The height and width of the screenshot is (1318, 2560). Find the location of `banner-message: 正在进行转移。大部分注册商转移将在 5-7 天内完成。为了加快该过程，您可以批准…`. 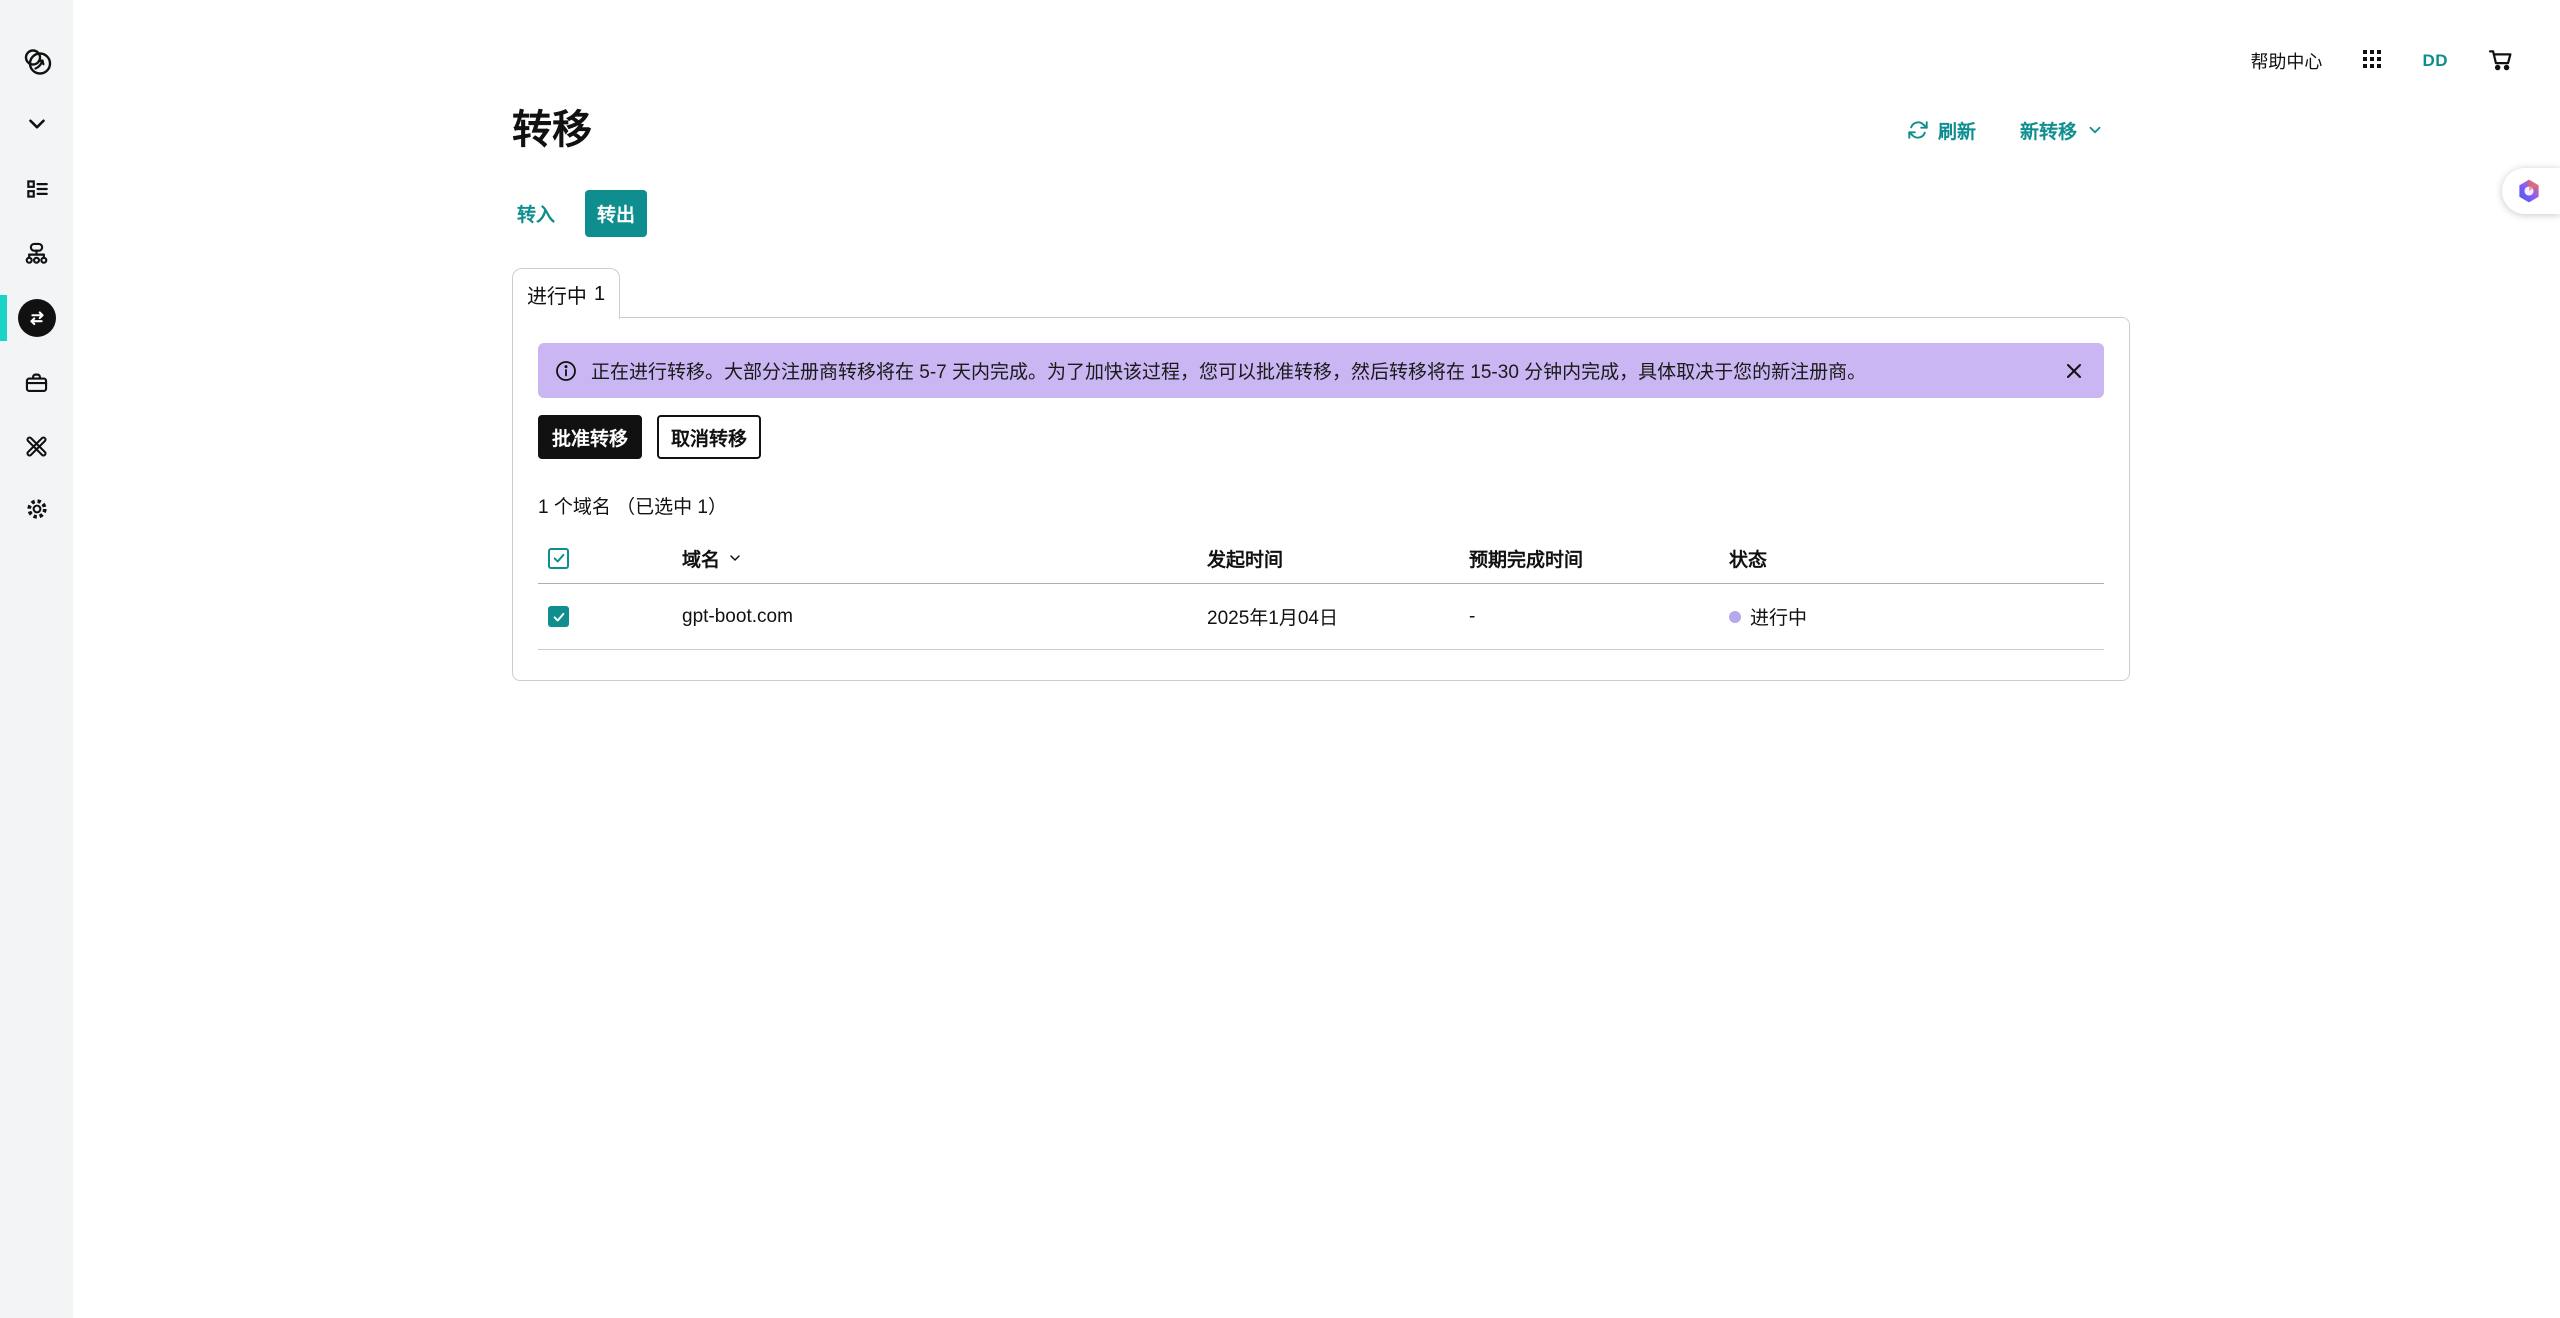

banner-message: 正在进行转移。大部分注册商转移将在 5-7 天内完成。为了加快该过程，您可以批准… is located at coordinates (1229, 372).